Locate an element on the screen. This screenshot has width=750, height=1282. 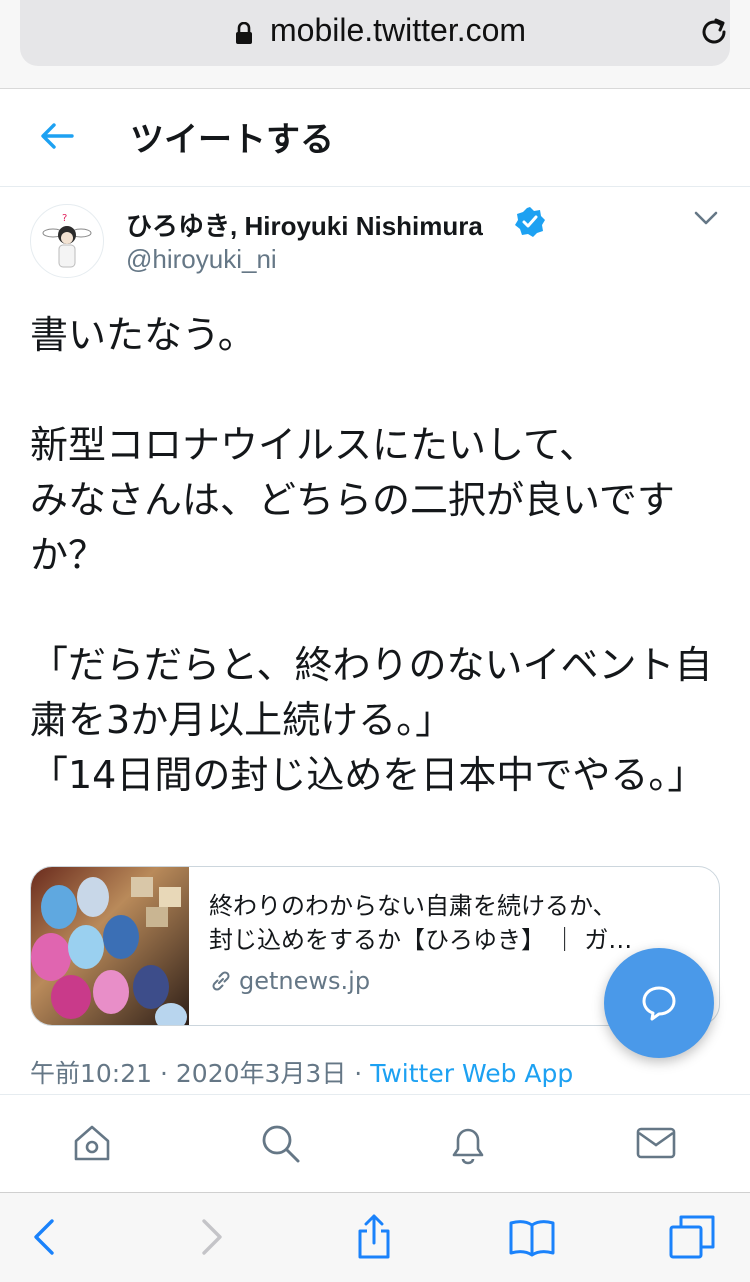
avatar: ? is located at coordinates (67, 241).